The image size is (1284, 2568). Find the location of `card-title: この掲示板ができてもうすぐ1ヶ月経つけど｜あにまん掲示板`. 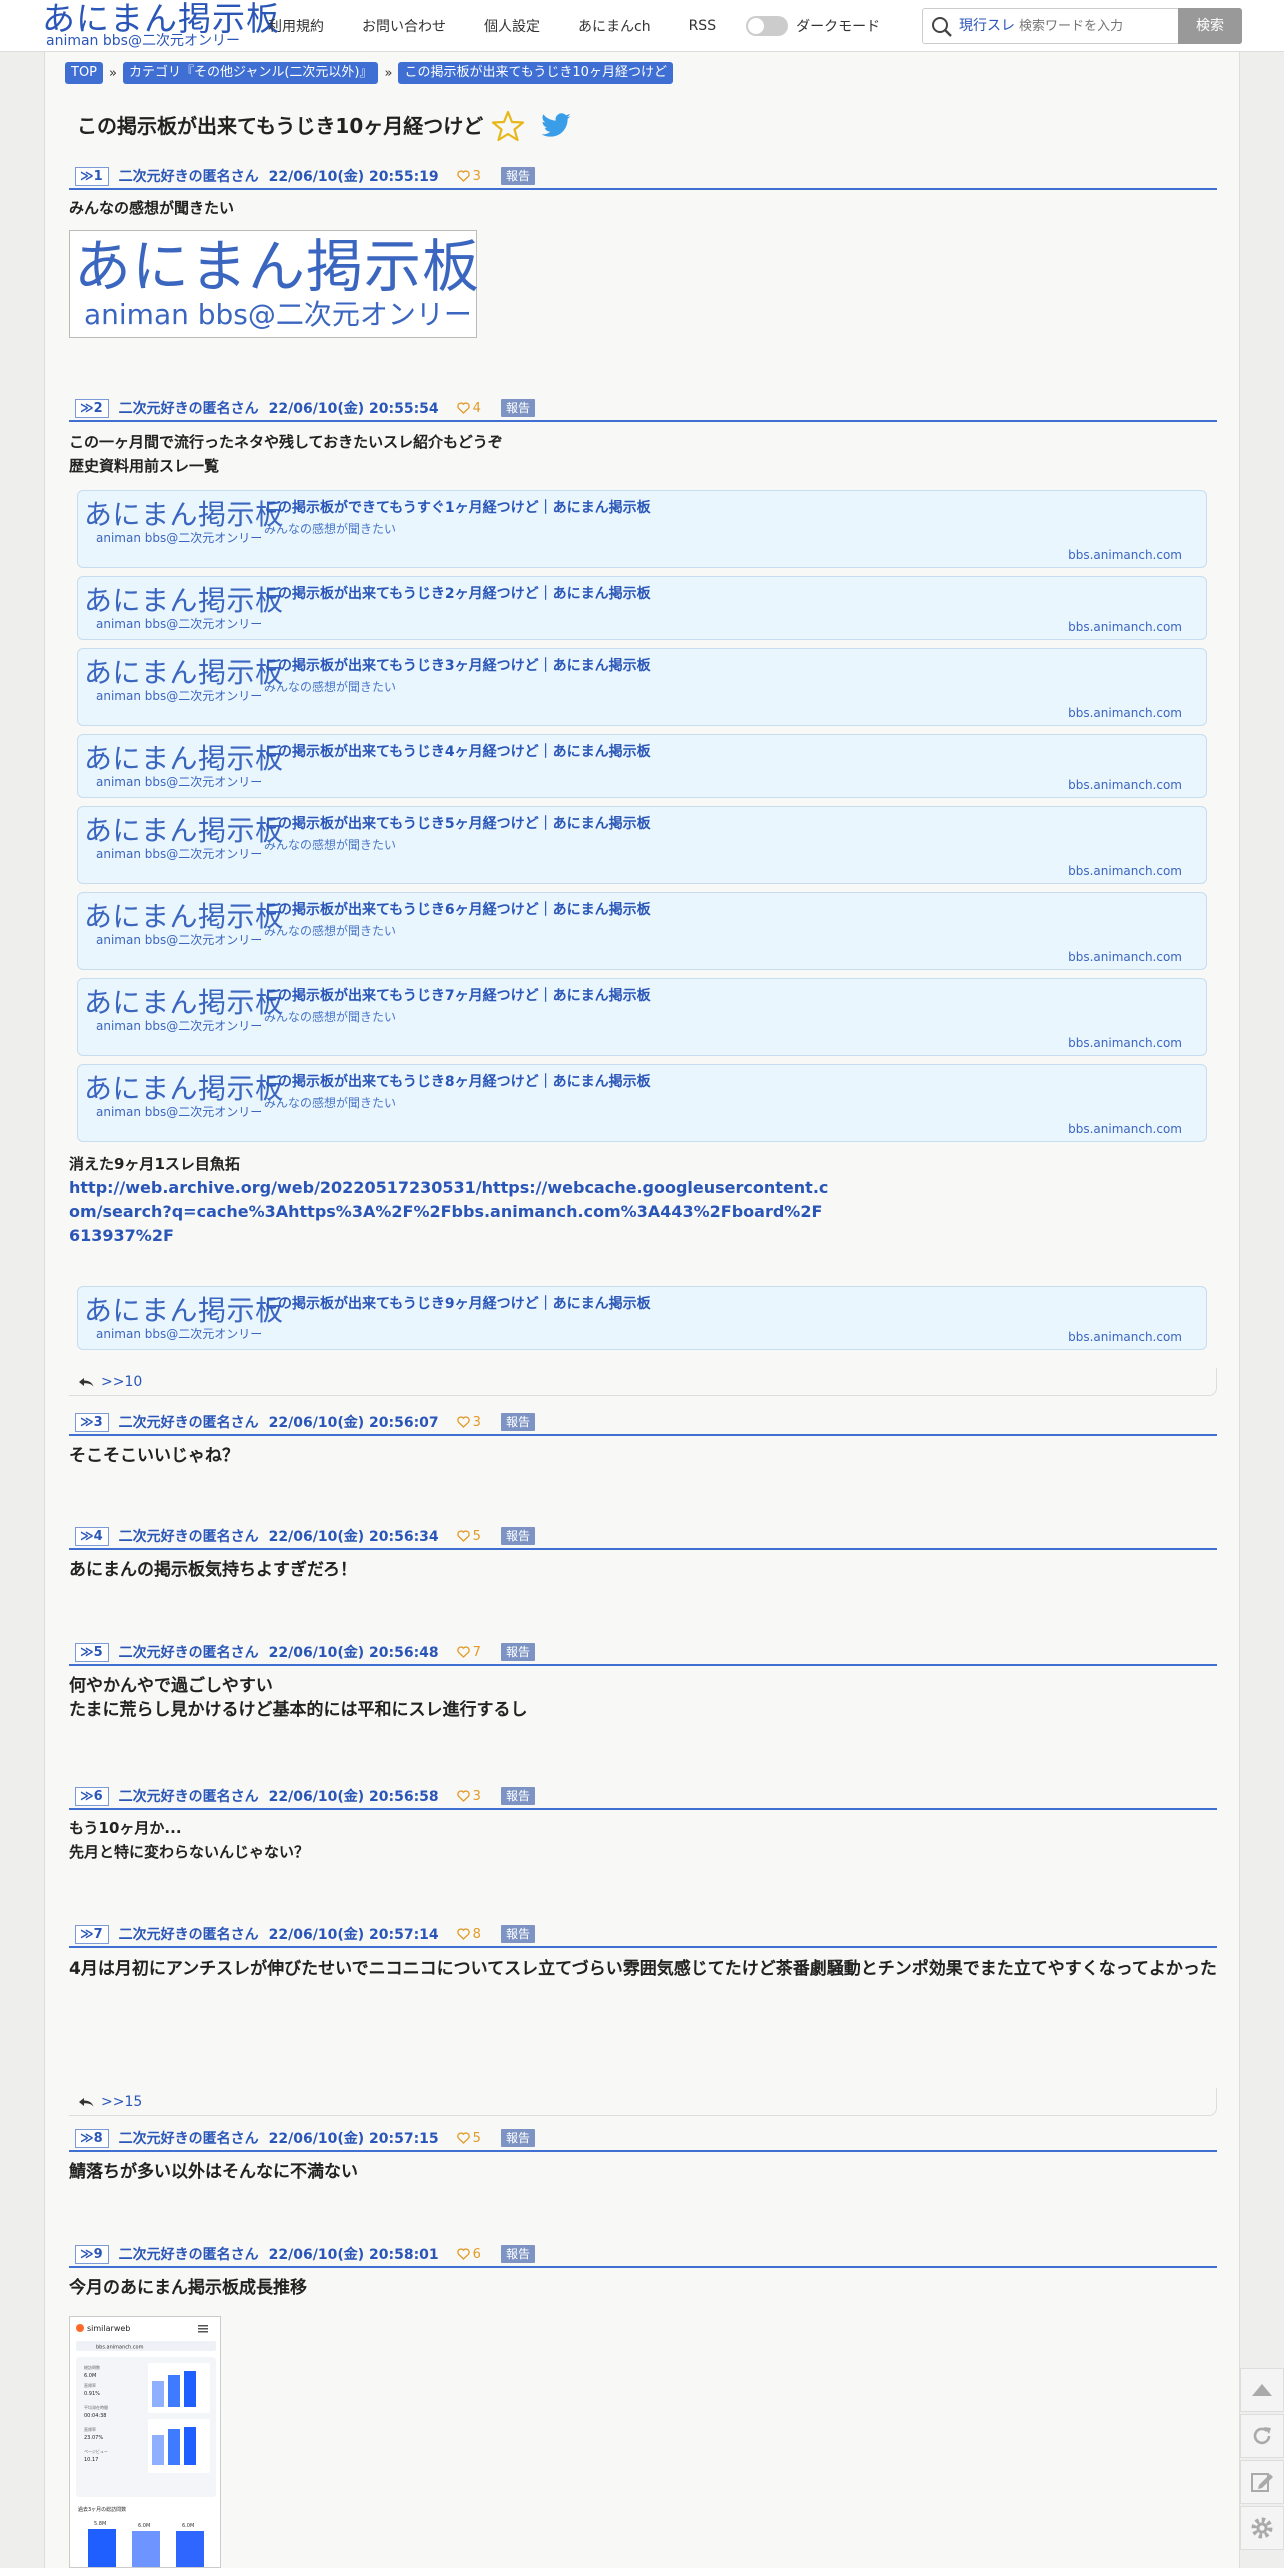

card-title: この掲示板ができてもうすぐ1ヶ月経つけど｜あにまん掲示板 is located at coordinates (457, 508).